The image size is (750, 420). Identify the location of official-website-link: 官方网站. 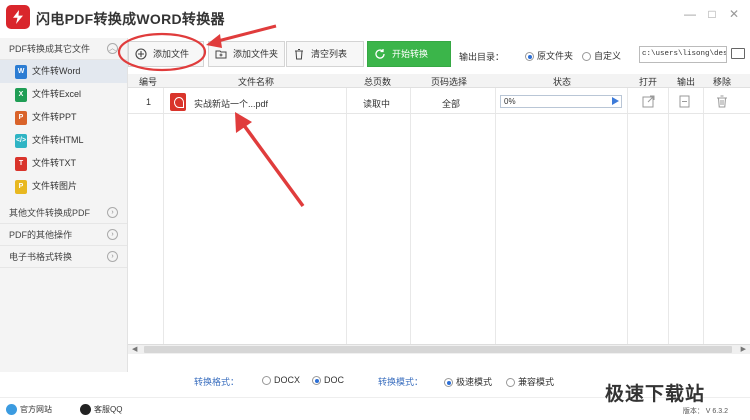
(29, 410).